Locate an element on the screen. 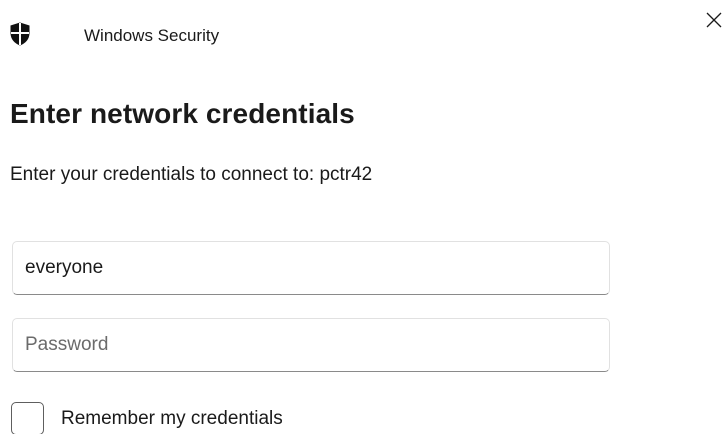 This screenshot has height=434, width=727. close-button is located at coordinates (714, 22).